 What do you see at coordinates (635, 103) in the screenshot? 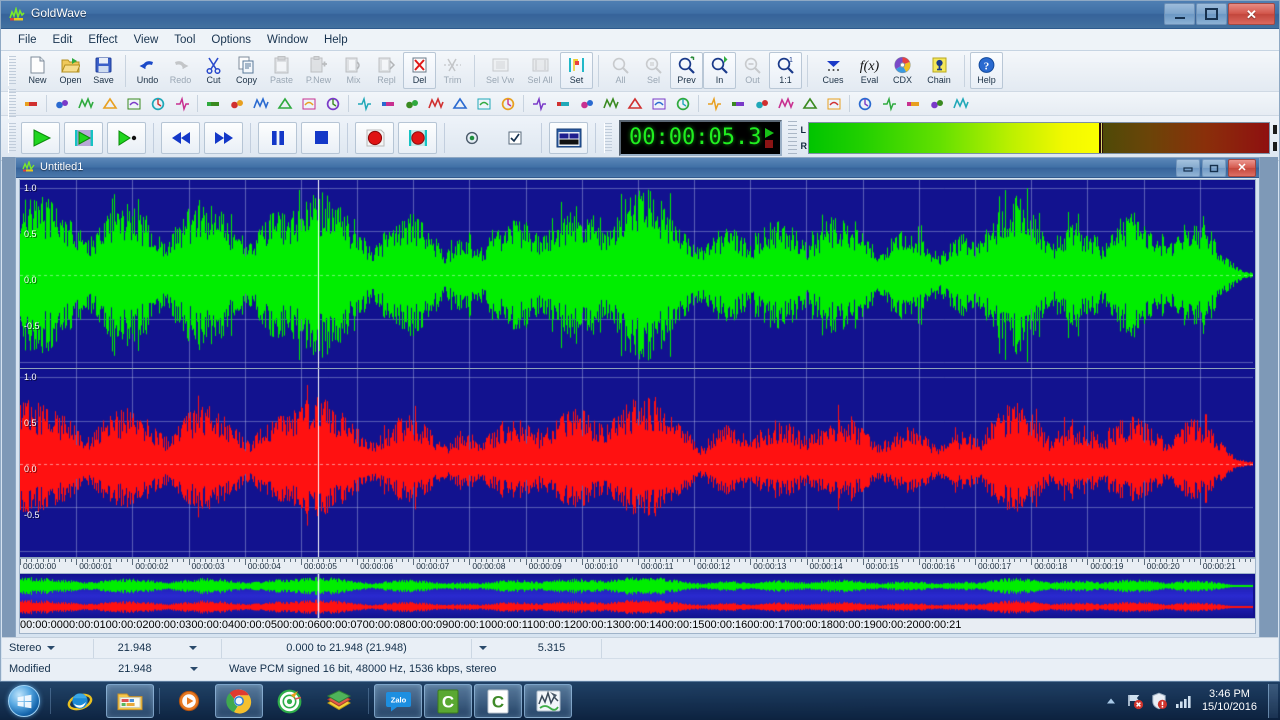
I see `stereo-icon` at bounding box center [635, 103].